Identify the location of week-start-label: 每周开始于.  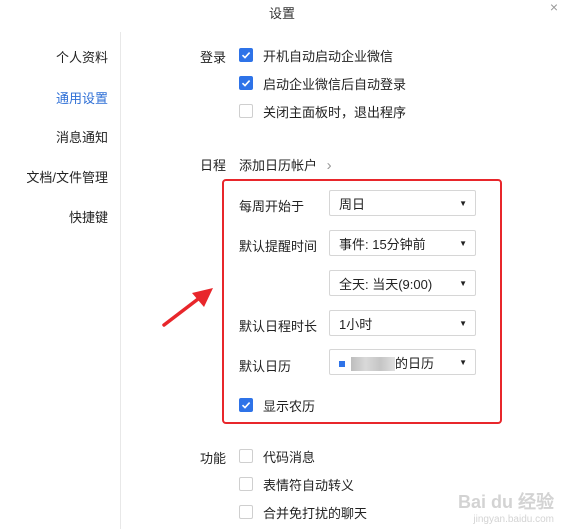
(272, 206).